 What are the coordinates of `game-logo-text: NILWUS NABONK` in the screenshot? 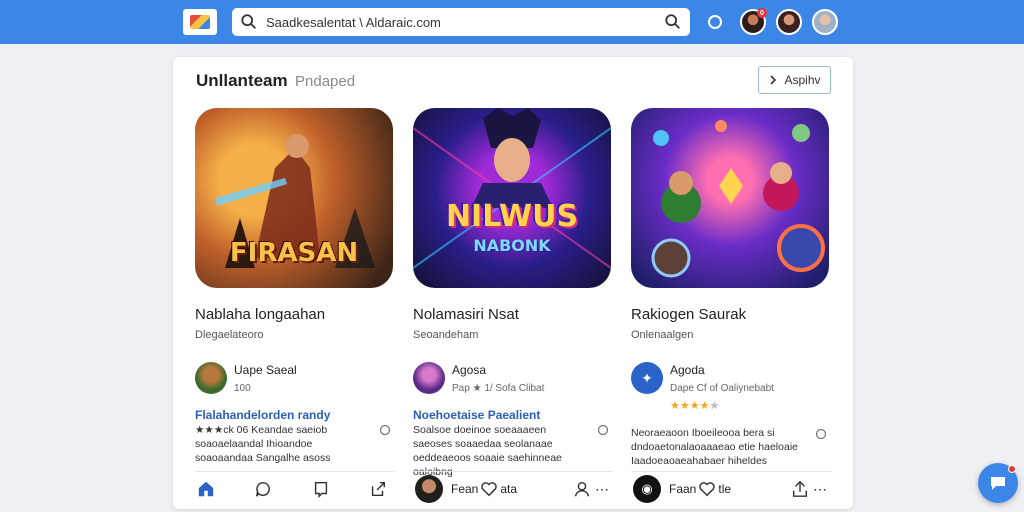 It's located at (512, 228).